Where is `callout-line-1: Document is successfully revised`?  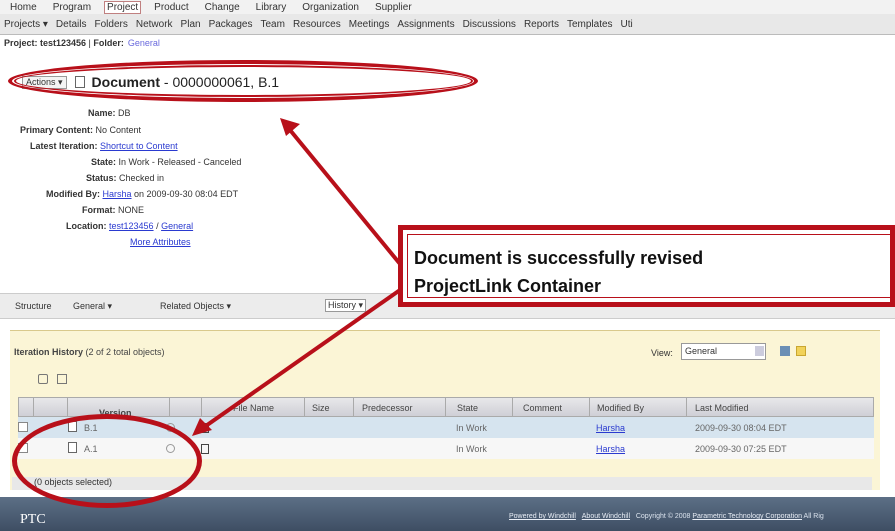
callout-line-1: Document is successfully revised is located at coordinates (559, 258).